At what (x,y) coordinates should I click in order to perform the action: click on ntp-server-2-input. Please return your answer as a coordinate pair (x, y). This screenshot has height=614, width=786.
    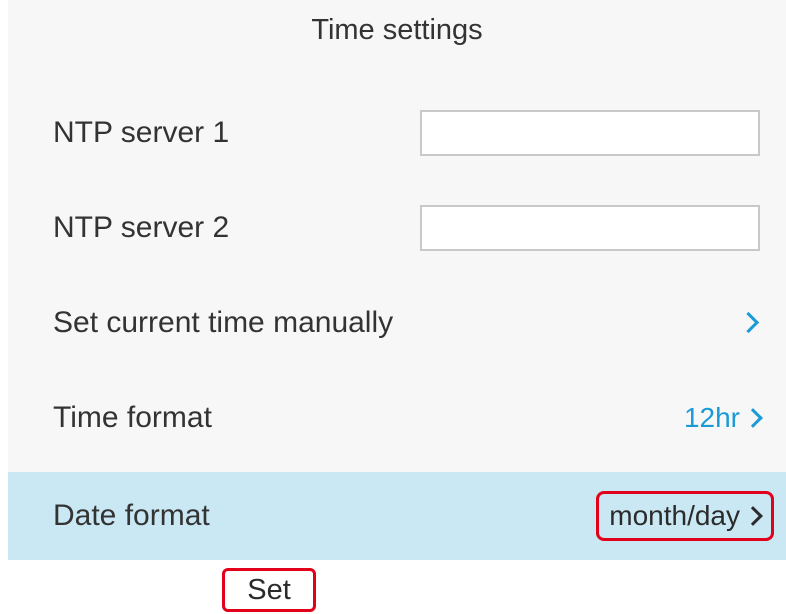
    Looking at the image, I should click on (590, 228).